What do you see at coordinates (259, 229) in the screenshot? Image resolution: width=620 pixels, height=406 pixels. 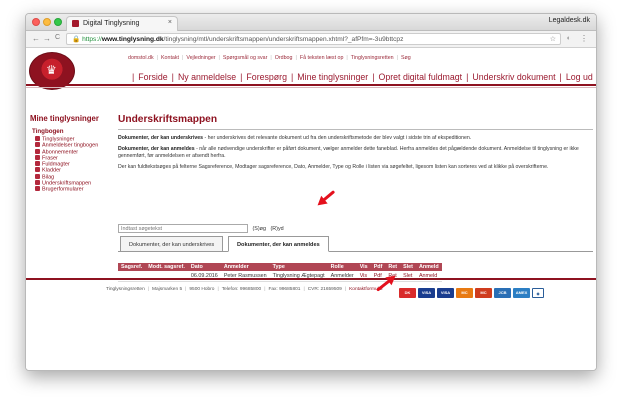 I see `search-button: (S)øg` at bounding box center [259, 229].